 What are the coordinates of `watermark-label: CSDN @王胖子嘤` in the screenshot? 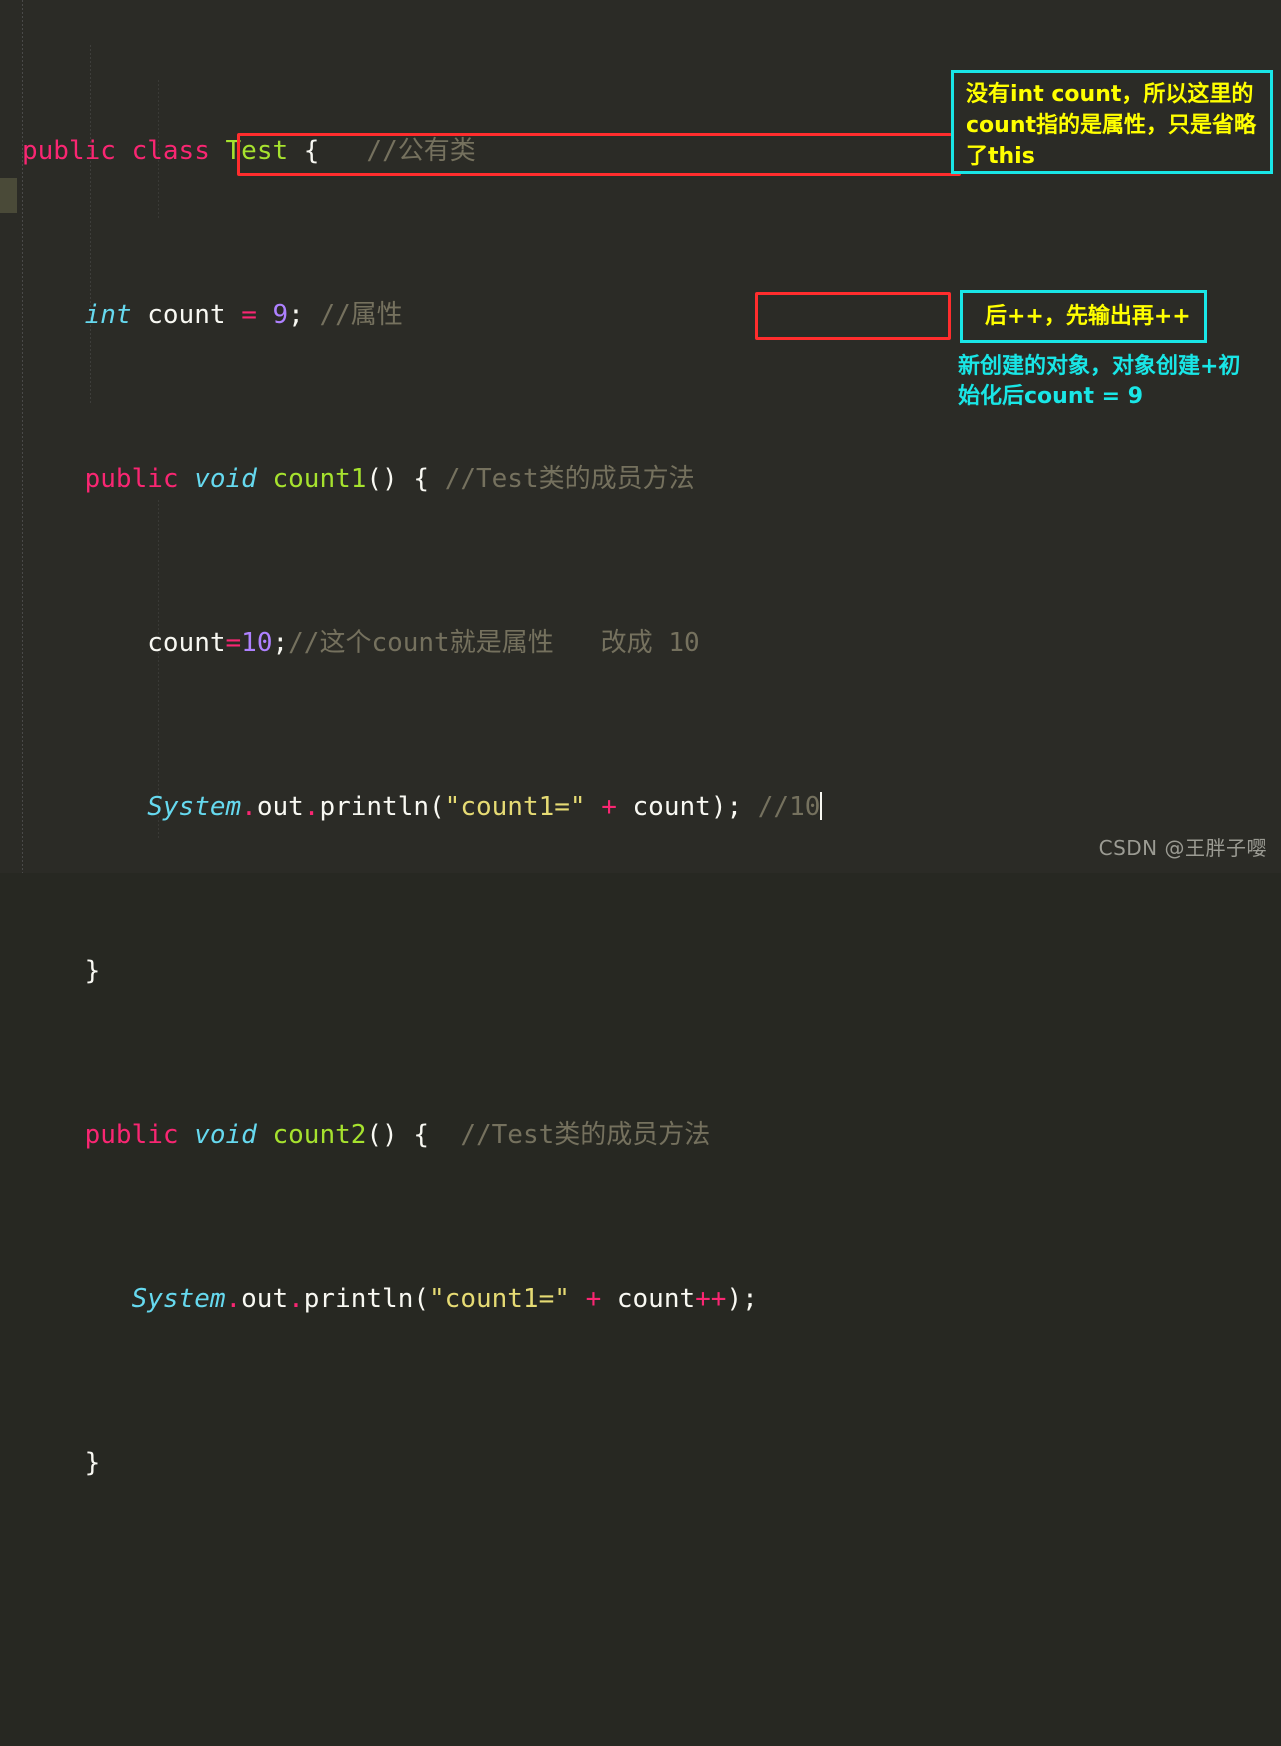 It's located at (1182, 848).